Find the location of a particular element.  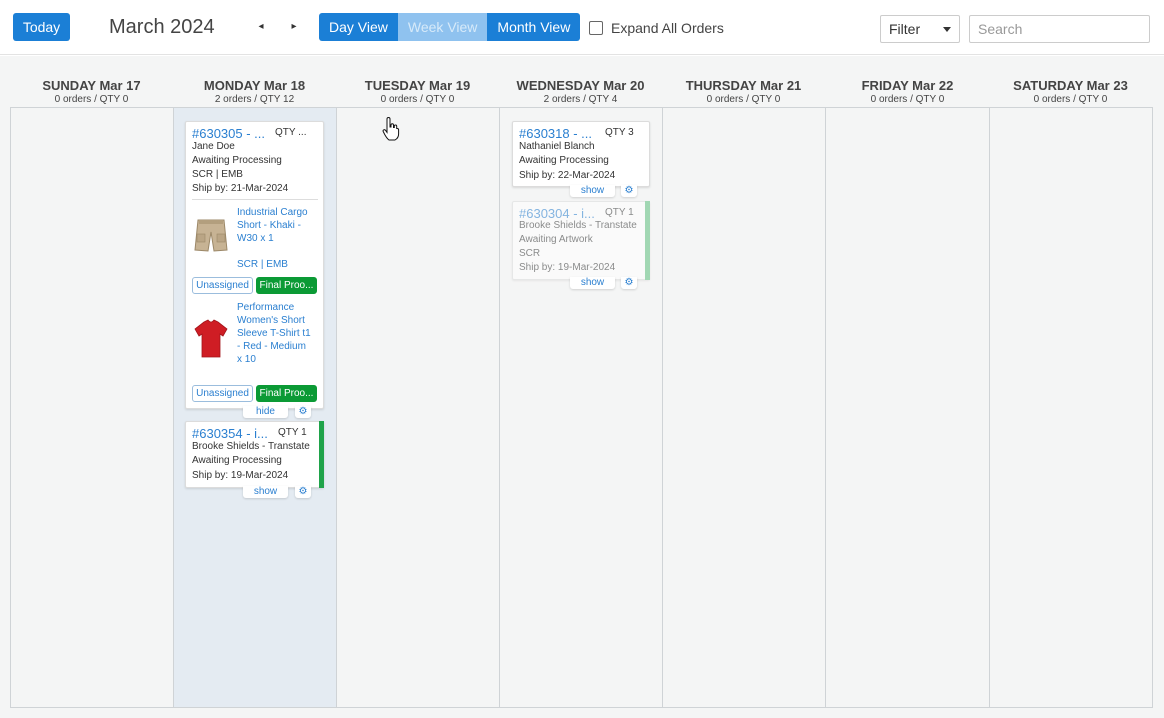

red-tshirt-icon is located at coordinates (211, 338).